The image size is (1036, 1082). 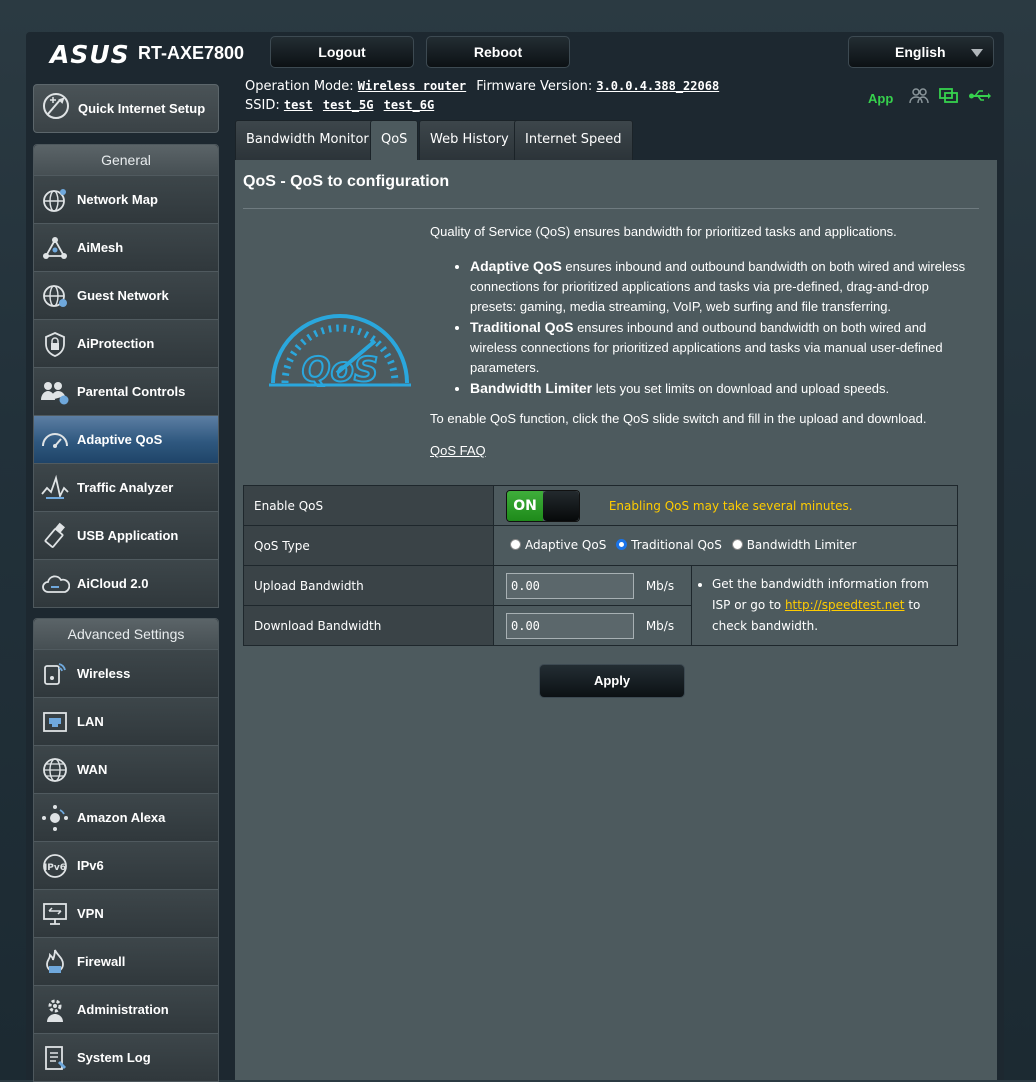 What do you see at coordinates (113, 583) in the screenshot?
I see `sidebar-item-label: AiCloud 2.0` at bounding box center [113, 583].